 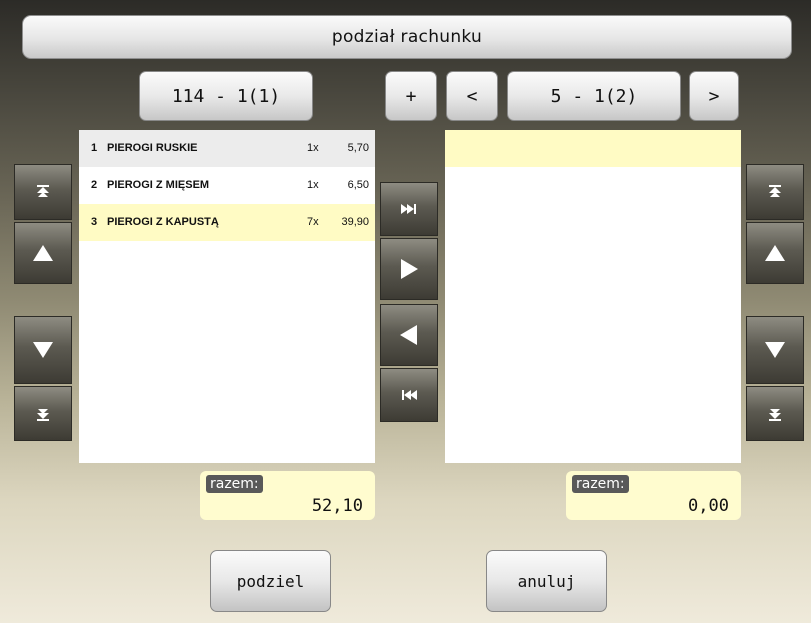 I want to click on add-bill-label: +, so click(x=411, y=96).